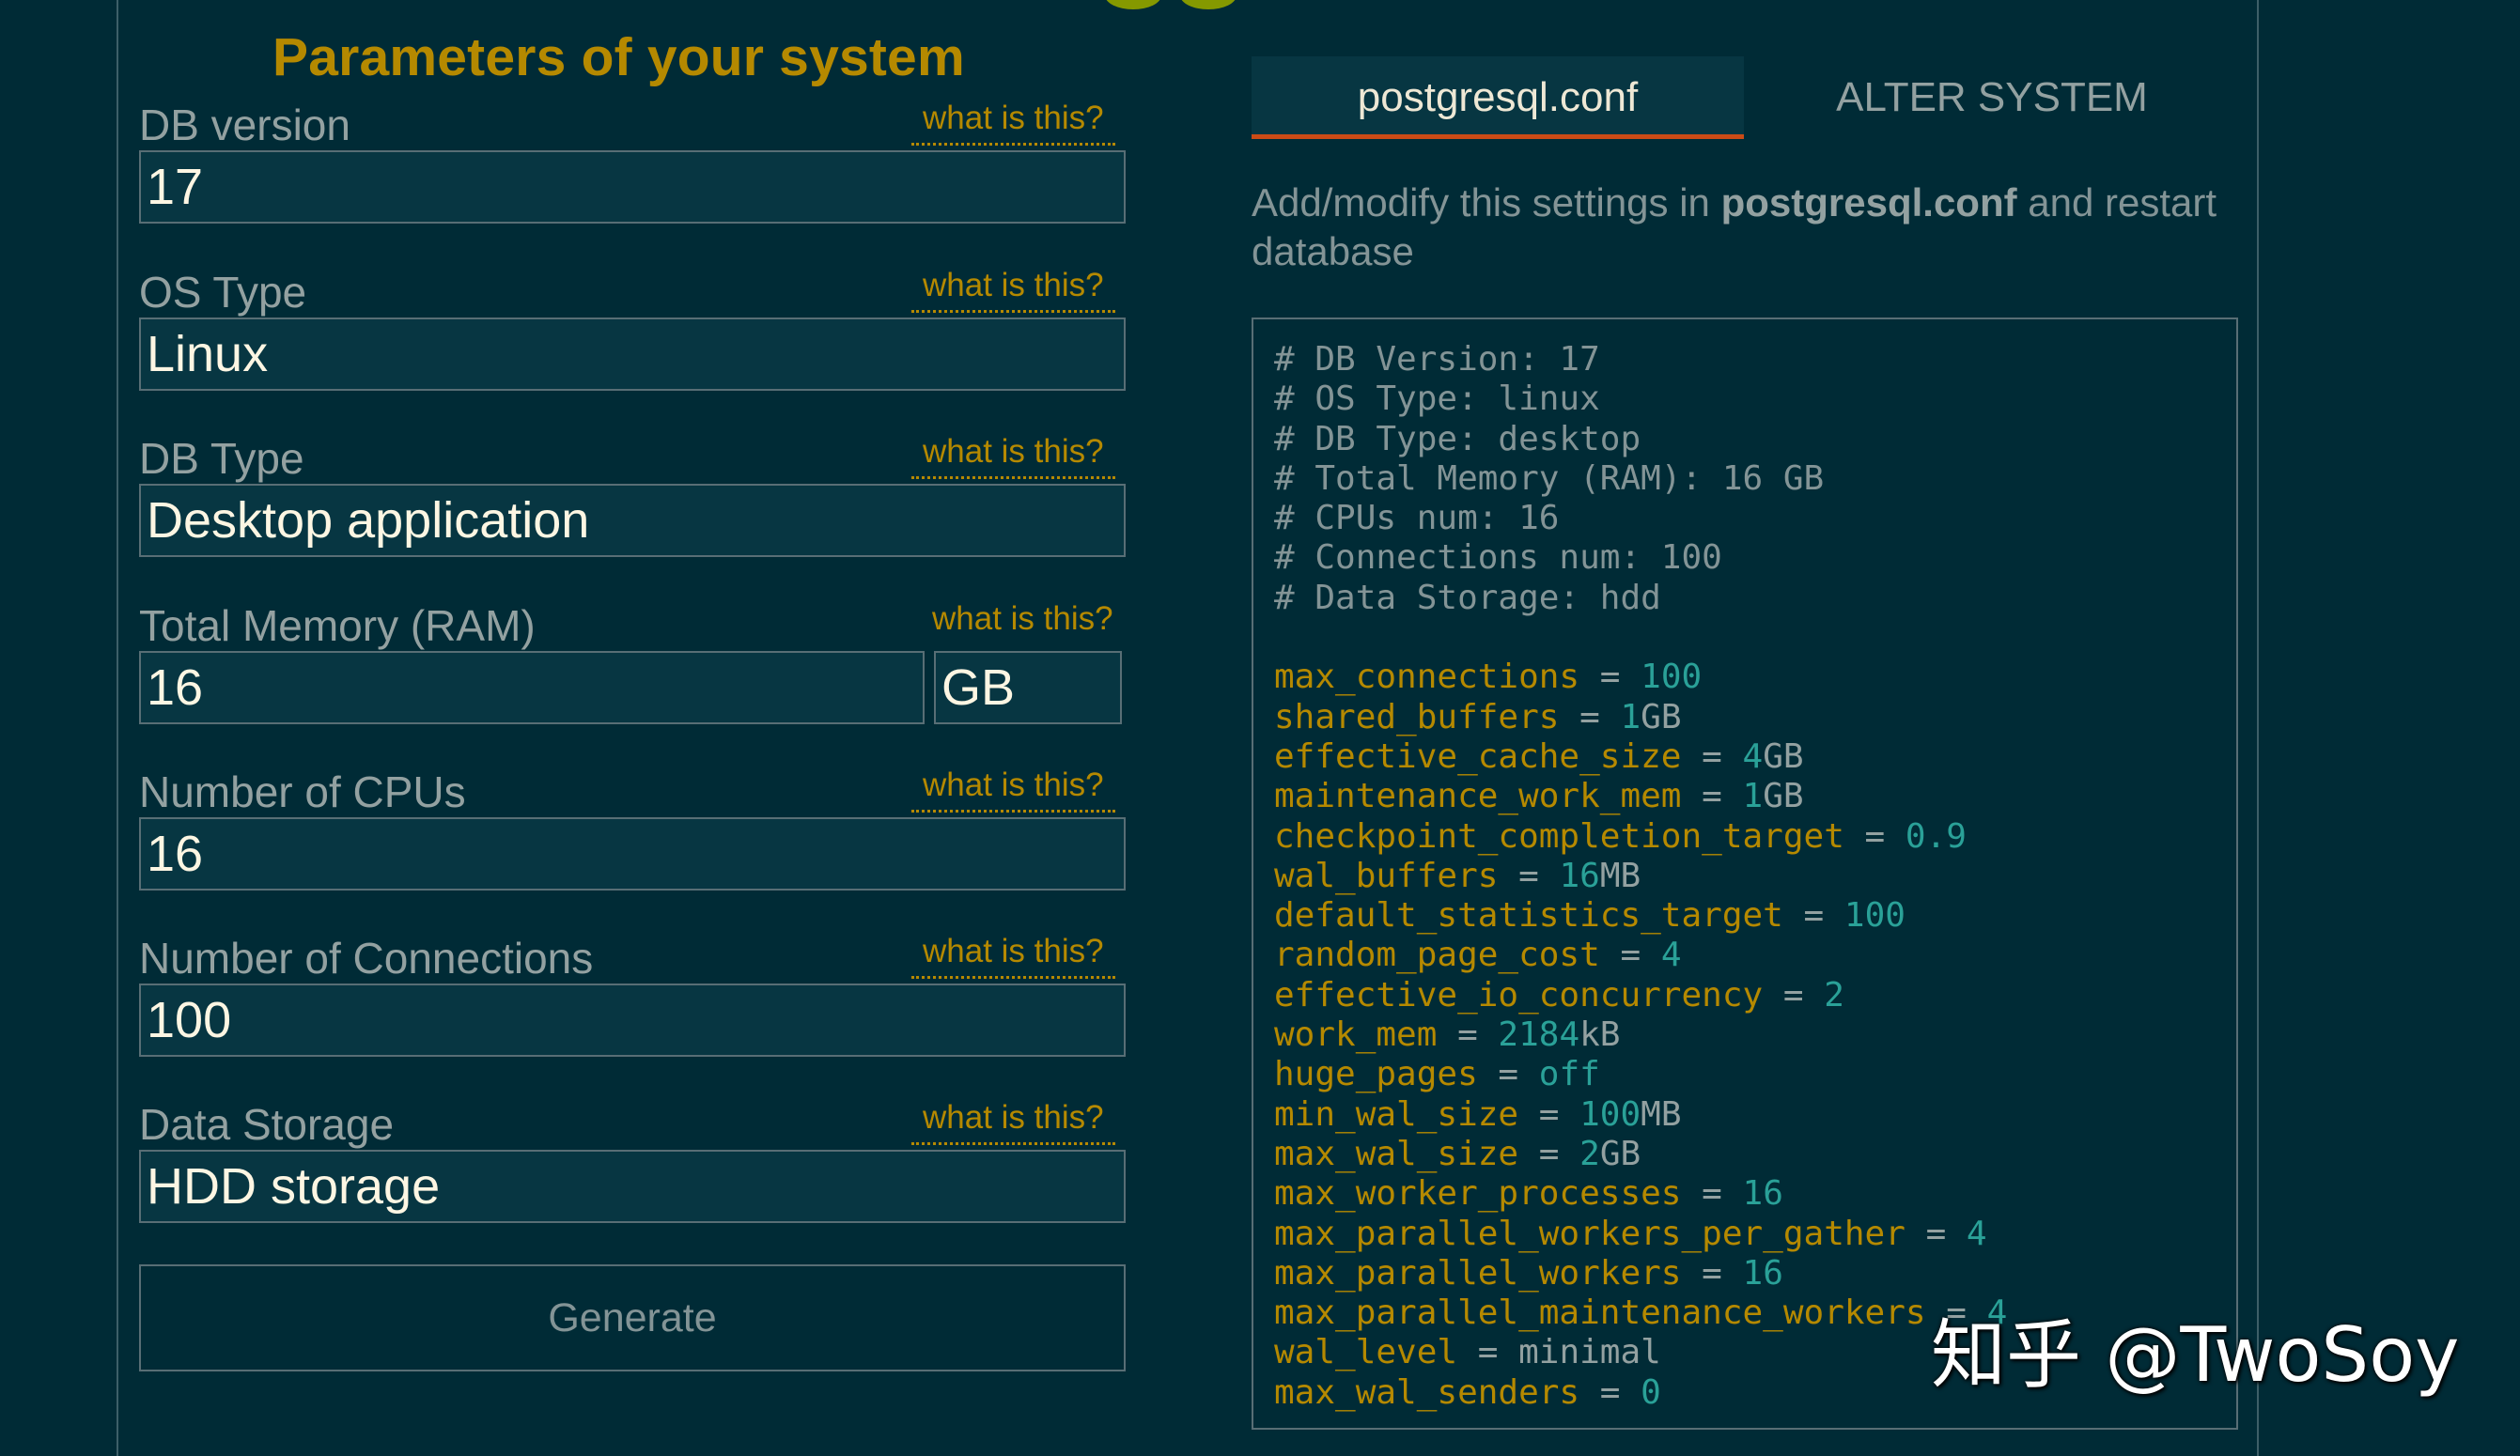 This screenshot has width=2520, height=1456. Describe the element at coordinates (1569, 1074) in the screenshot. I see `setting-value: off` at that location.